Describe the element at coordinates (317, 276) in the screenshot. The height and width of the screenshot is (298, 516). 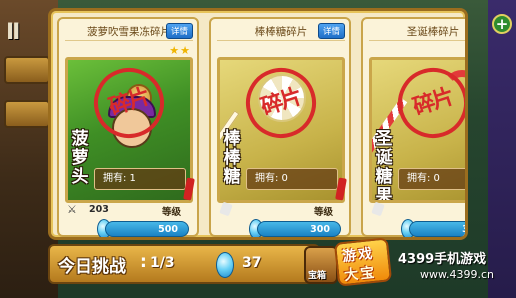
I see `chest-label: 宝箱` at that location.